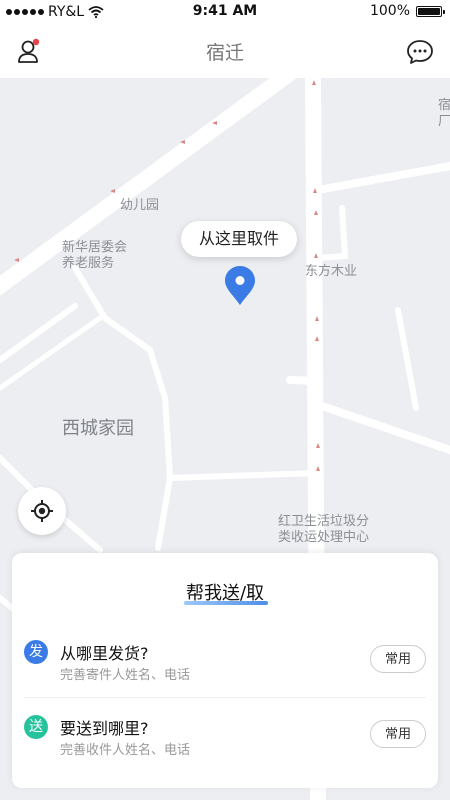 The width and height of the screenshot is (450, 800). What do you see at coordinates (225, 746) in the screenshot?
I see `receiver-row: 送 要送到哪里? 完善收件人姓名、电话 常用` at bounding box center [225, 746].